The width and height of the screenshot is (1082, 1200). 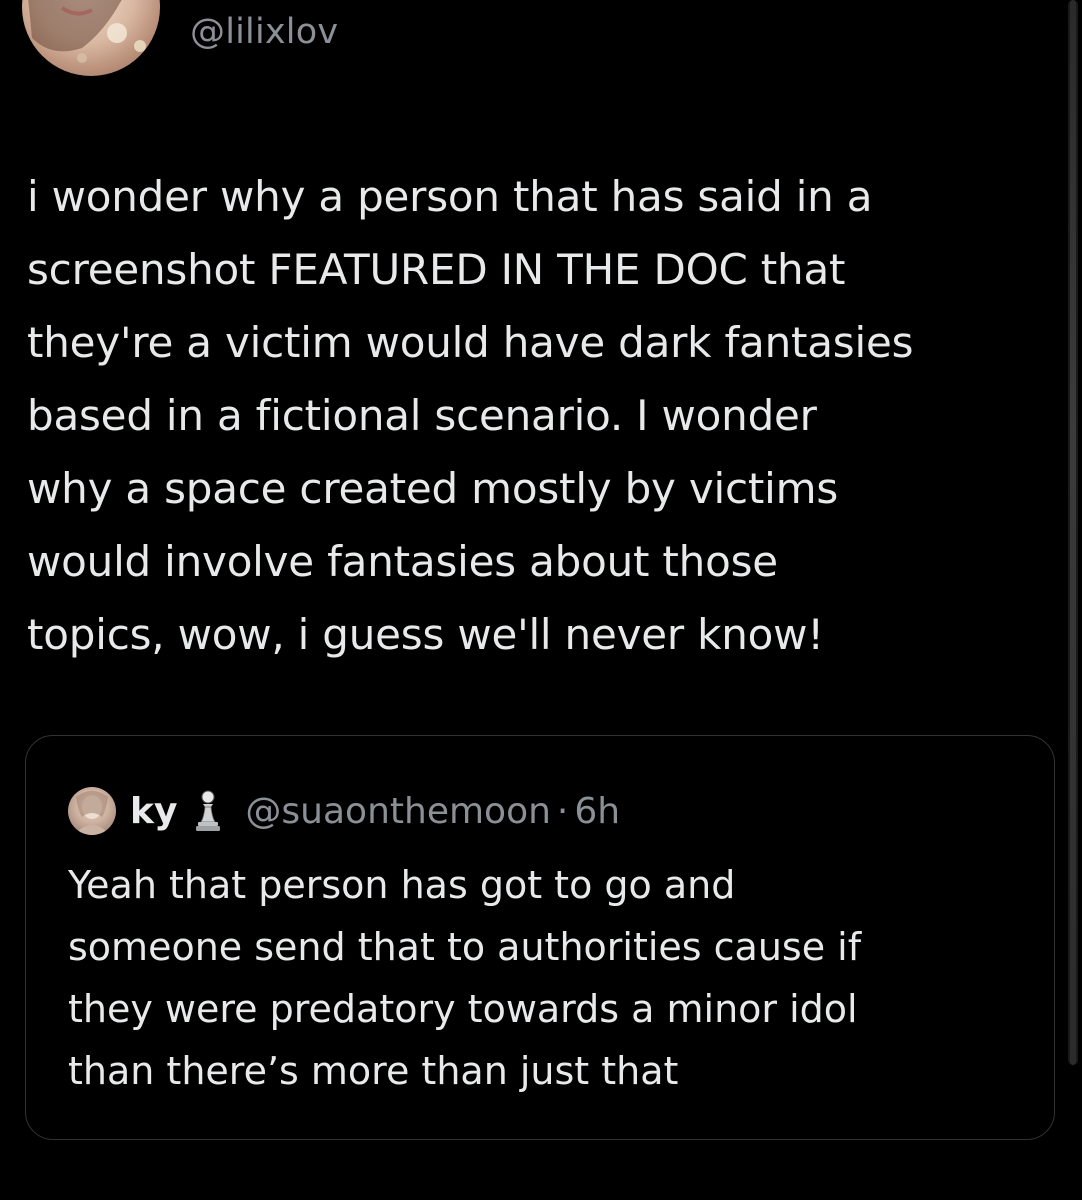 I want to click on tweet-text-line: screenshot FEATURED IN THE DOC that, so click(x=436, y=269).